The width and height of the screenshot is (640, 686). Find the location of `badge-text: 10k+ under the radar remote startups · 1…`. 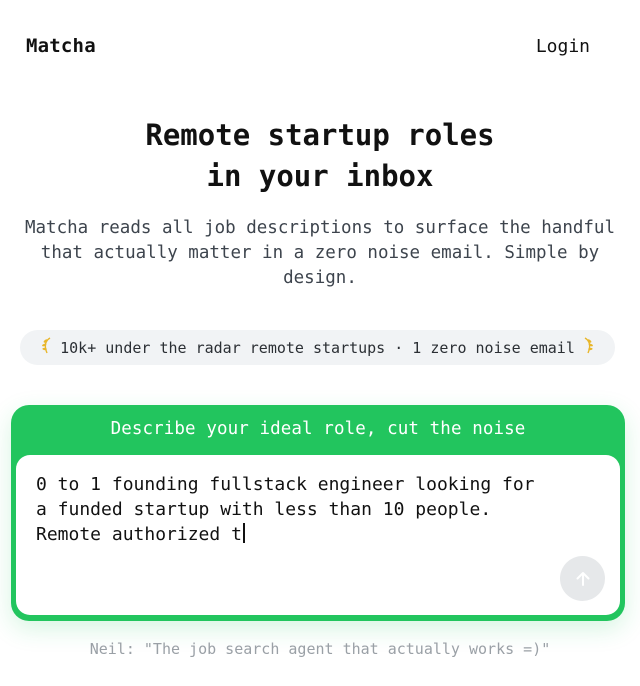

badge-text: 10k+ under the radar remote startups · 1… is located at coordinates (317, 347).